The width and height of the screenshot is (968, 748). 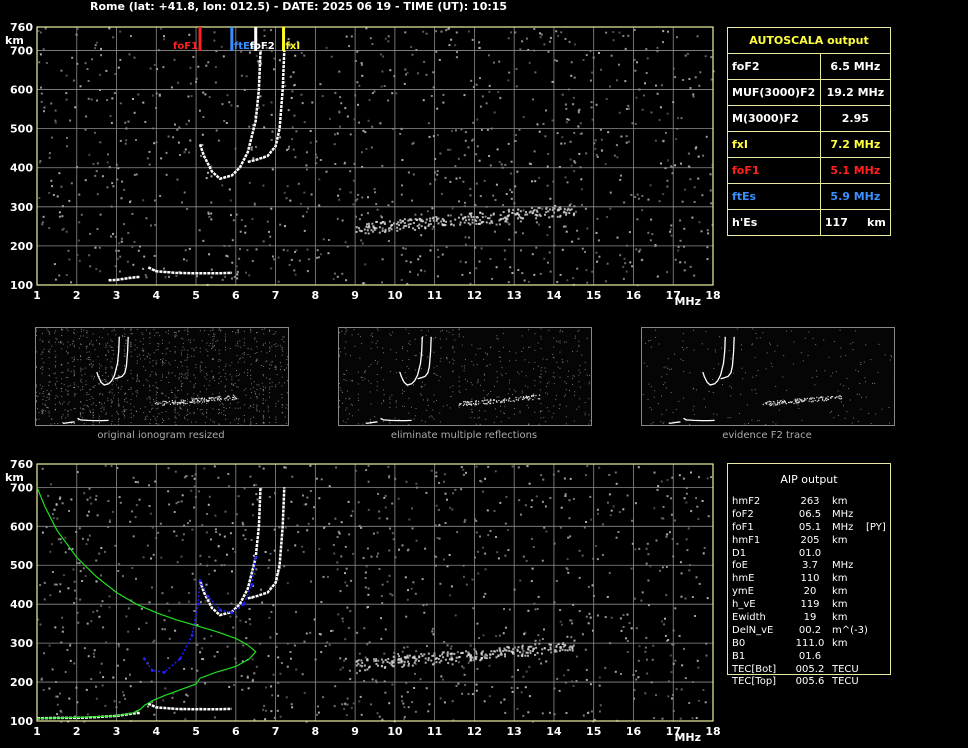 I want to click on autoscala-param-label: ftEs, so click(x=774, y=196).